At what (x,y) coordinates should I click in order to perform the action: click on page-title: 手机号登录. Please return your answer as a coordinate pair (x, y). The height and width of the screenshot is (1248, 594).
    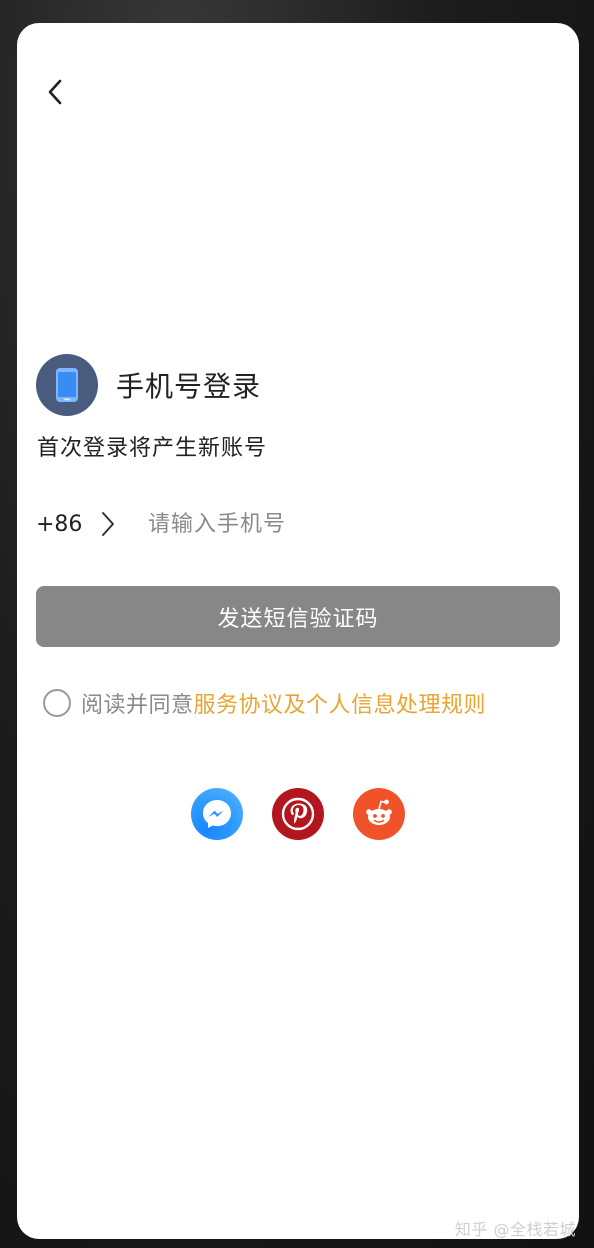
    Looking at the image, I should click on (189, 386).